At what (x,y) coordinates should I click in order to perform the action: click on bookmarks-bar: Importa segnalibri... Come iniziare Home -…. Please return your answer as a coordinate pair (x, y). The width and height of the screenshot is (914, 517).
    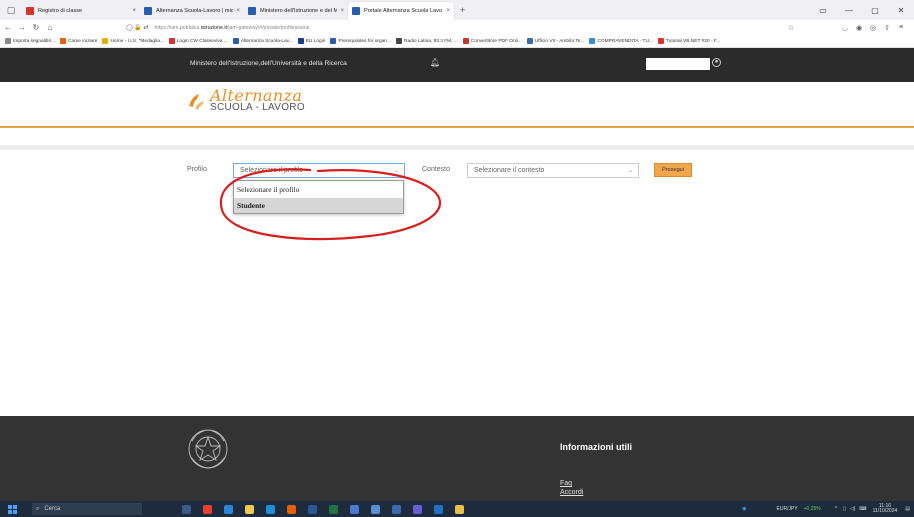
    Looking at the image, I should click on (457, 41).